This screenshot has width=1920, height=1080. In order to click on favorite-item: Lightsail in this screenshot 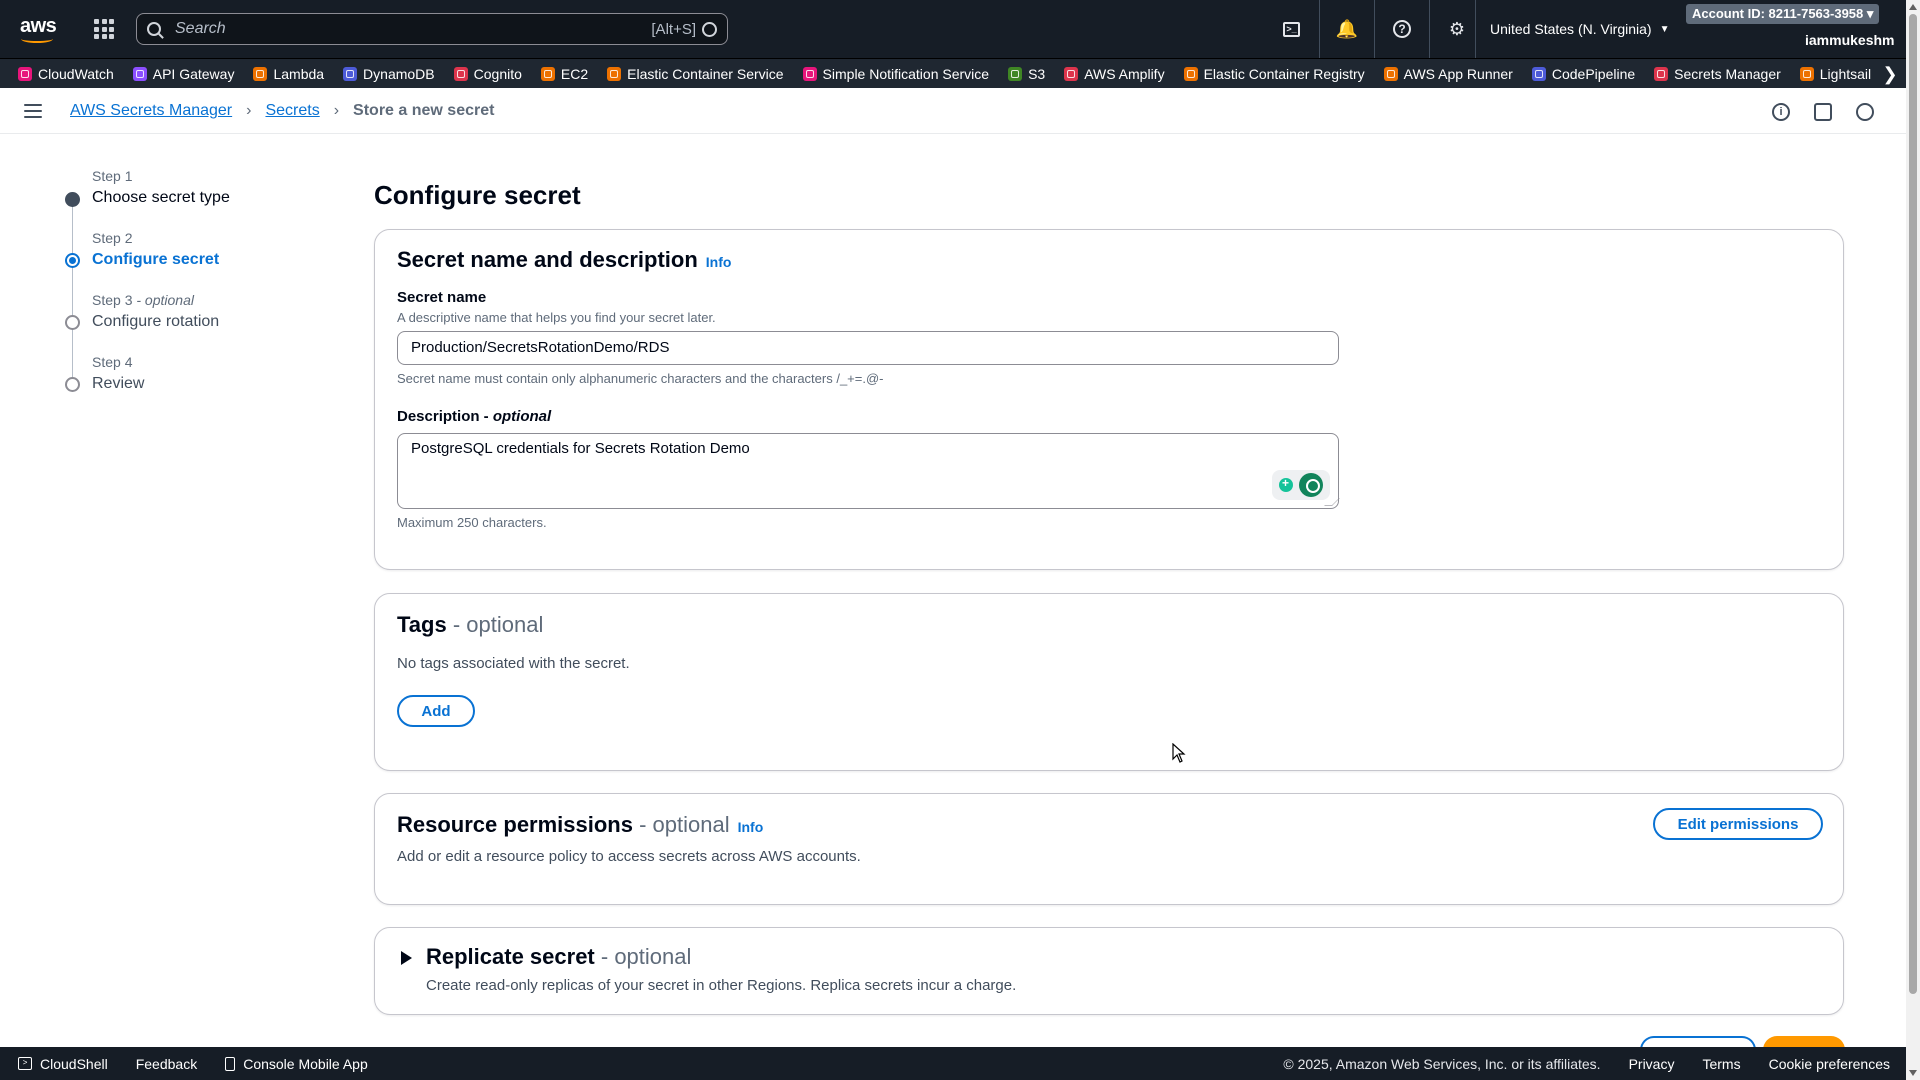, I will do `click(1835, 73)`.